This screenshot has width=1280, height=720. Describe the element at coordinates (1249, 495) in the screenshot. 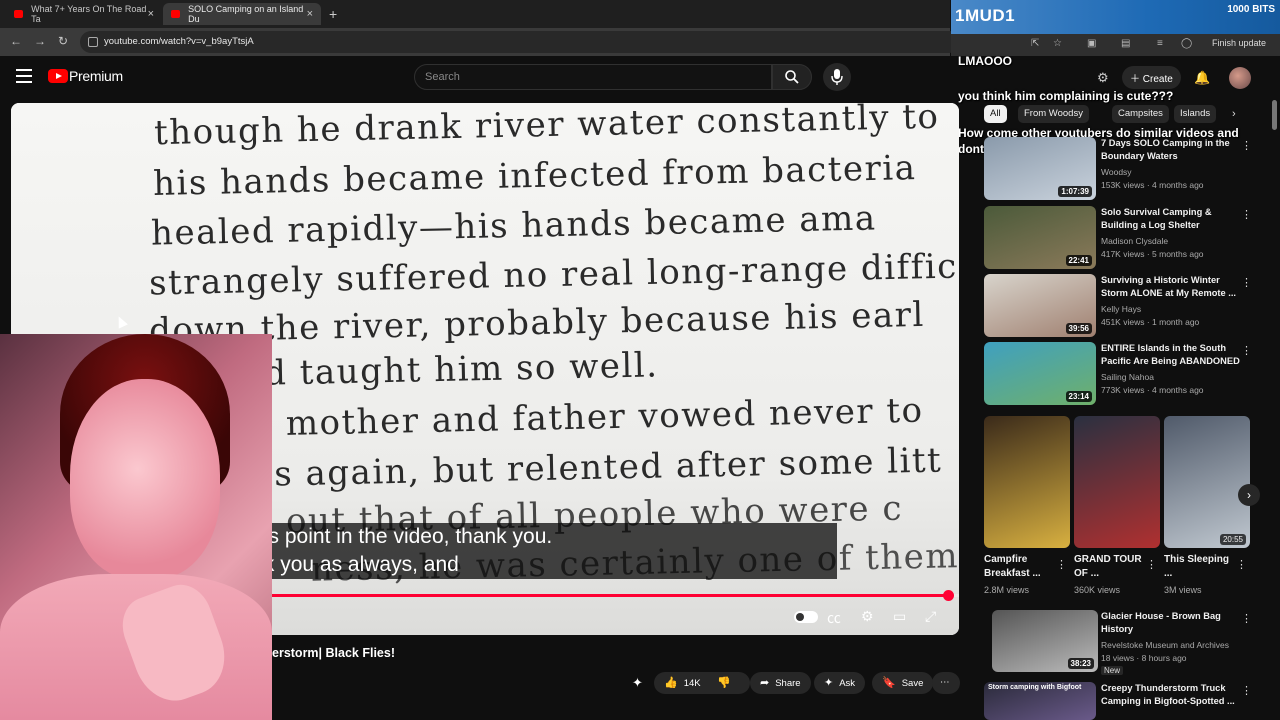

I see `shorts-next-arrow-icon: ›` at that location.